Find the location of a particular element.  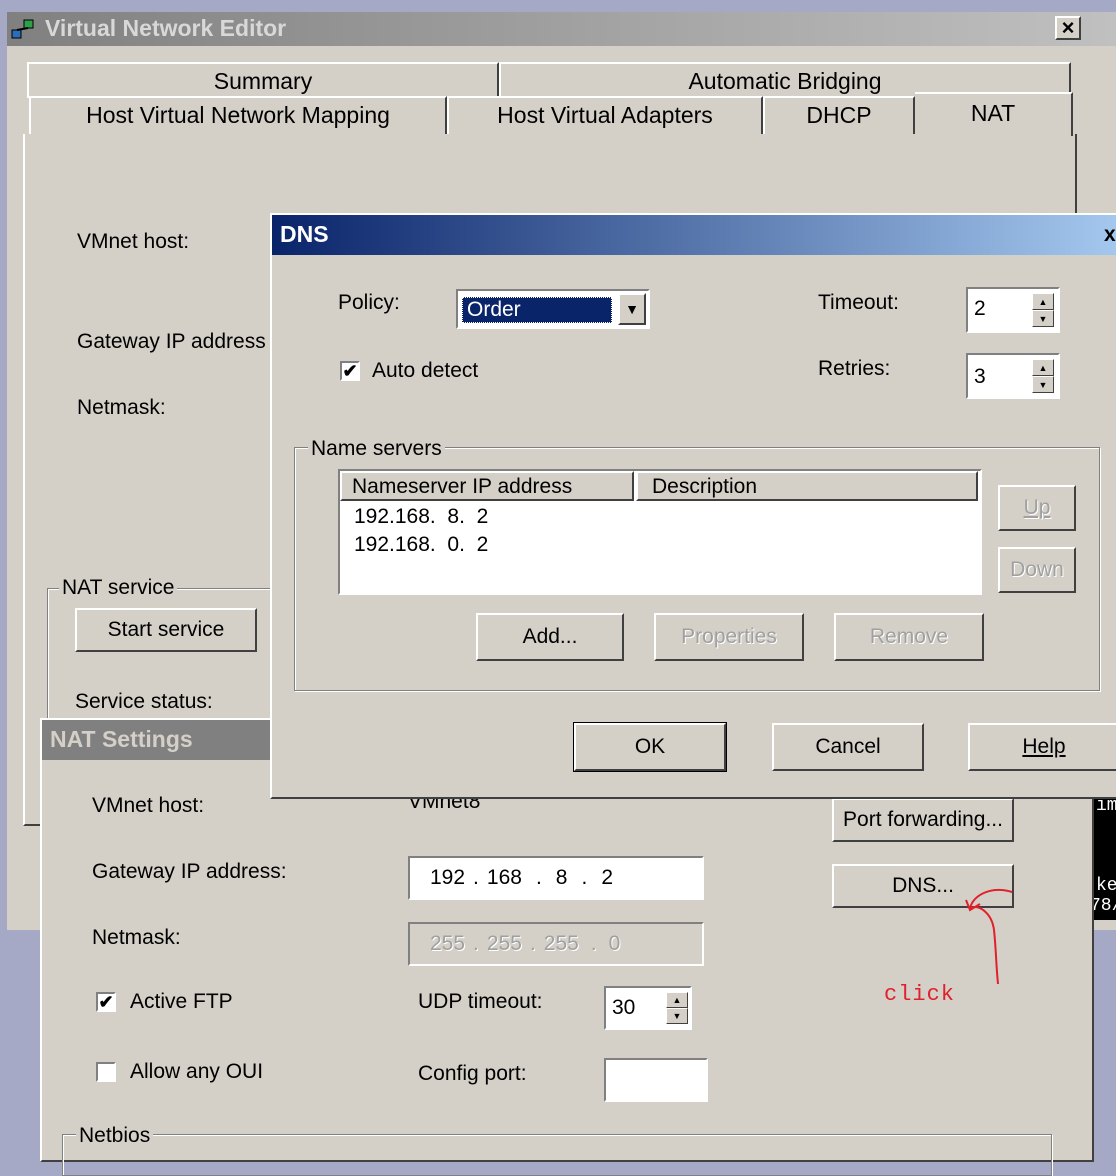

remove-button: Remove is located at coordinates (909, 637).